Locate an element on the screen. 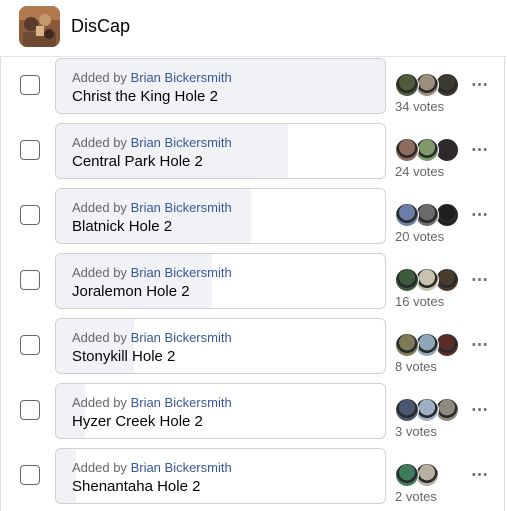  vote-count: 16 votes is located at coordinates (419, 301).